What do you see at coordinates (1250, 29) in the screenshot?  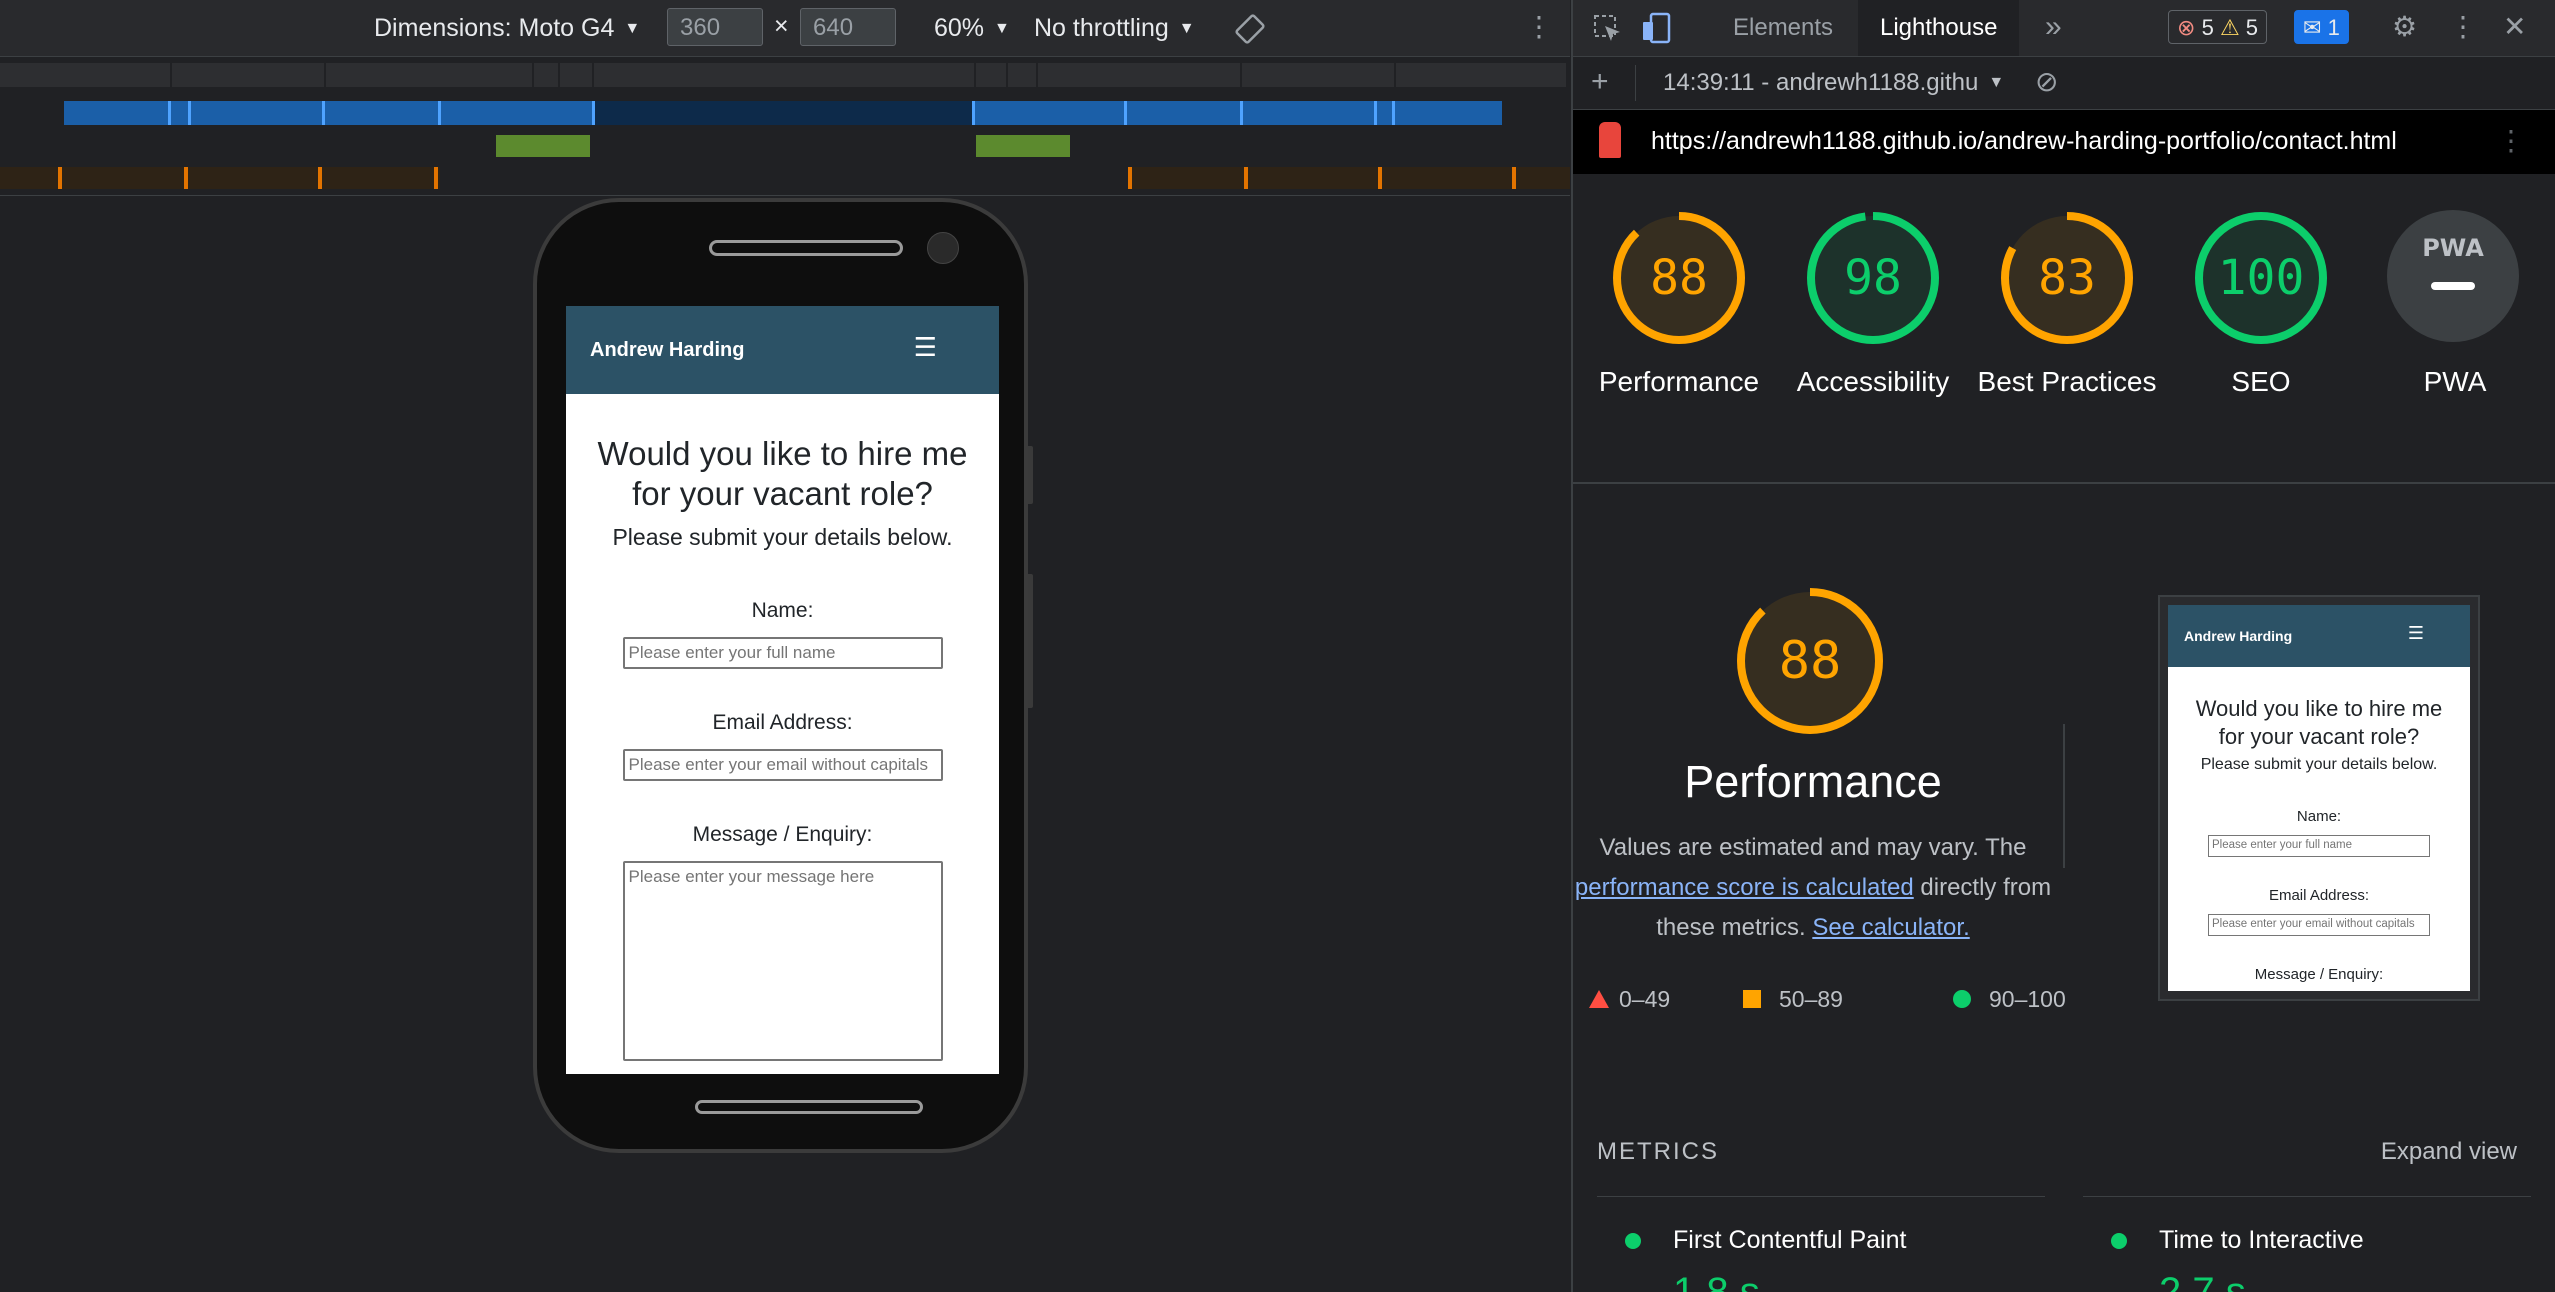 I see `rotate-icon` at bounding box center [1250, 29].